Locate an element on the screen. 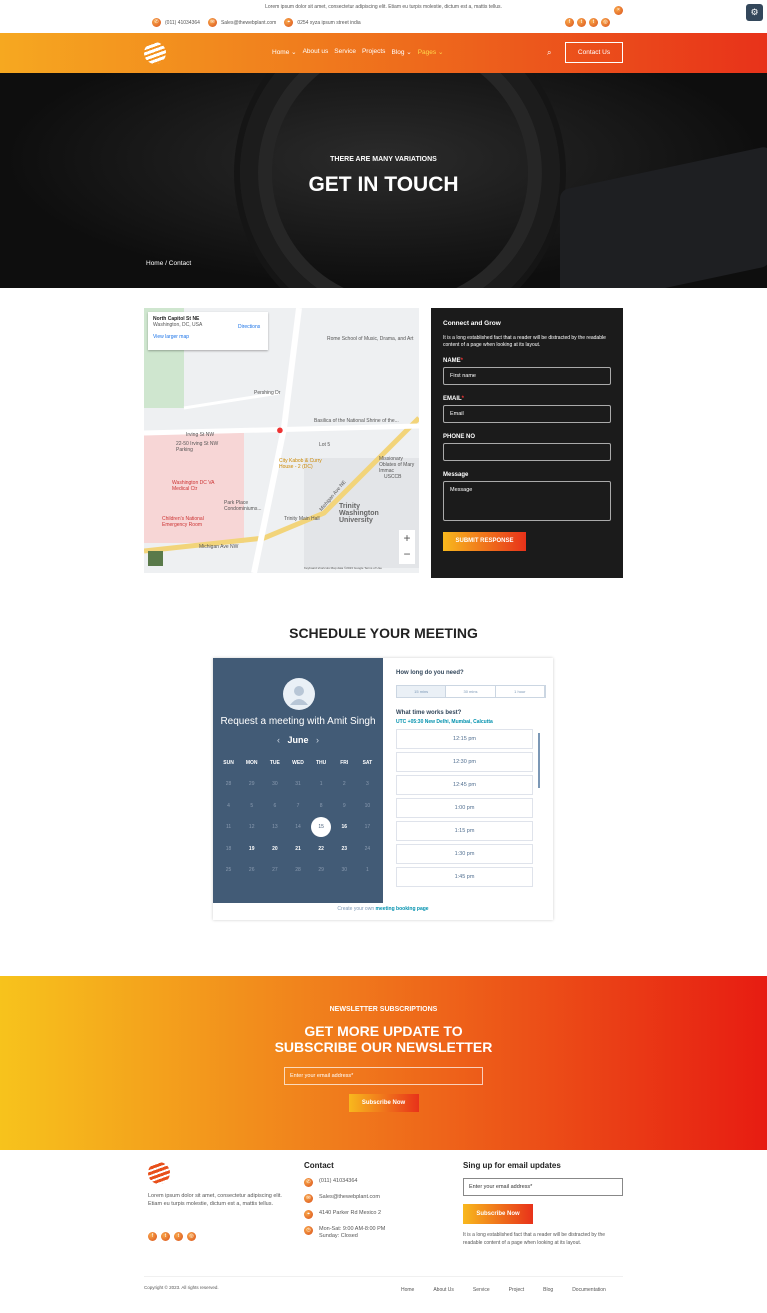  zoom-in-button: + is located at coordinates (407, 538).